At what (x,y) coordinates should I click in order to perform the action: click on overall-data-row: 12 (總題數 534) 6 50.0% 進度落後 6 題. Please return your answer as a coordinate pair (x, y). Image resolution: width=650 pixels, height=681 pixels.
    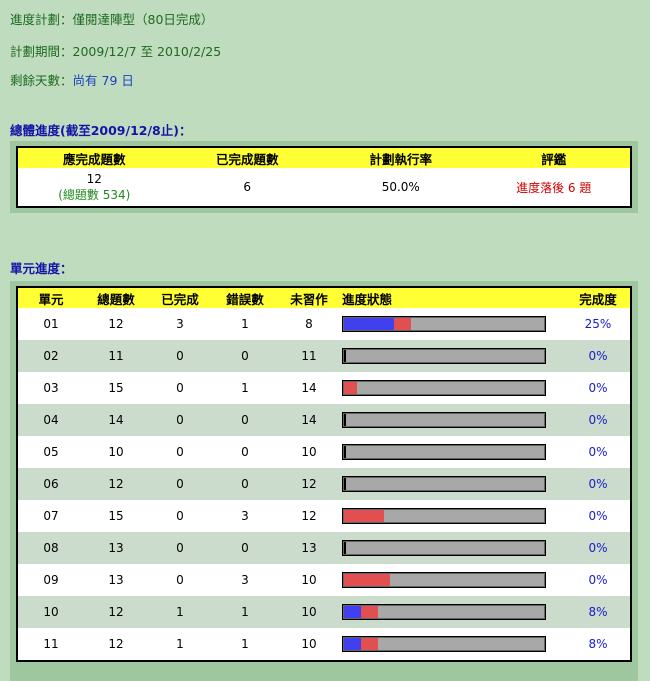
    Looking at the image, I should click on (324, 187).